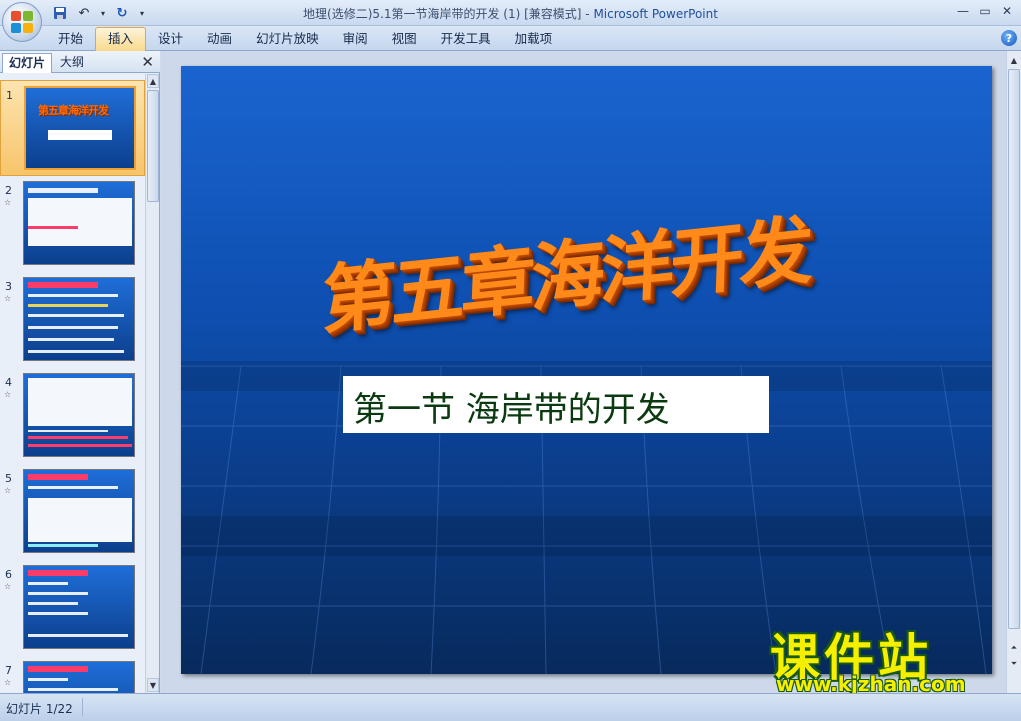 The image size is (1021, 721). I want to click on tab-insert: 插入, so click(121, 39).